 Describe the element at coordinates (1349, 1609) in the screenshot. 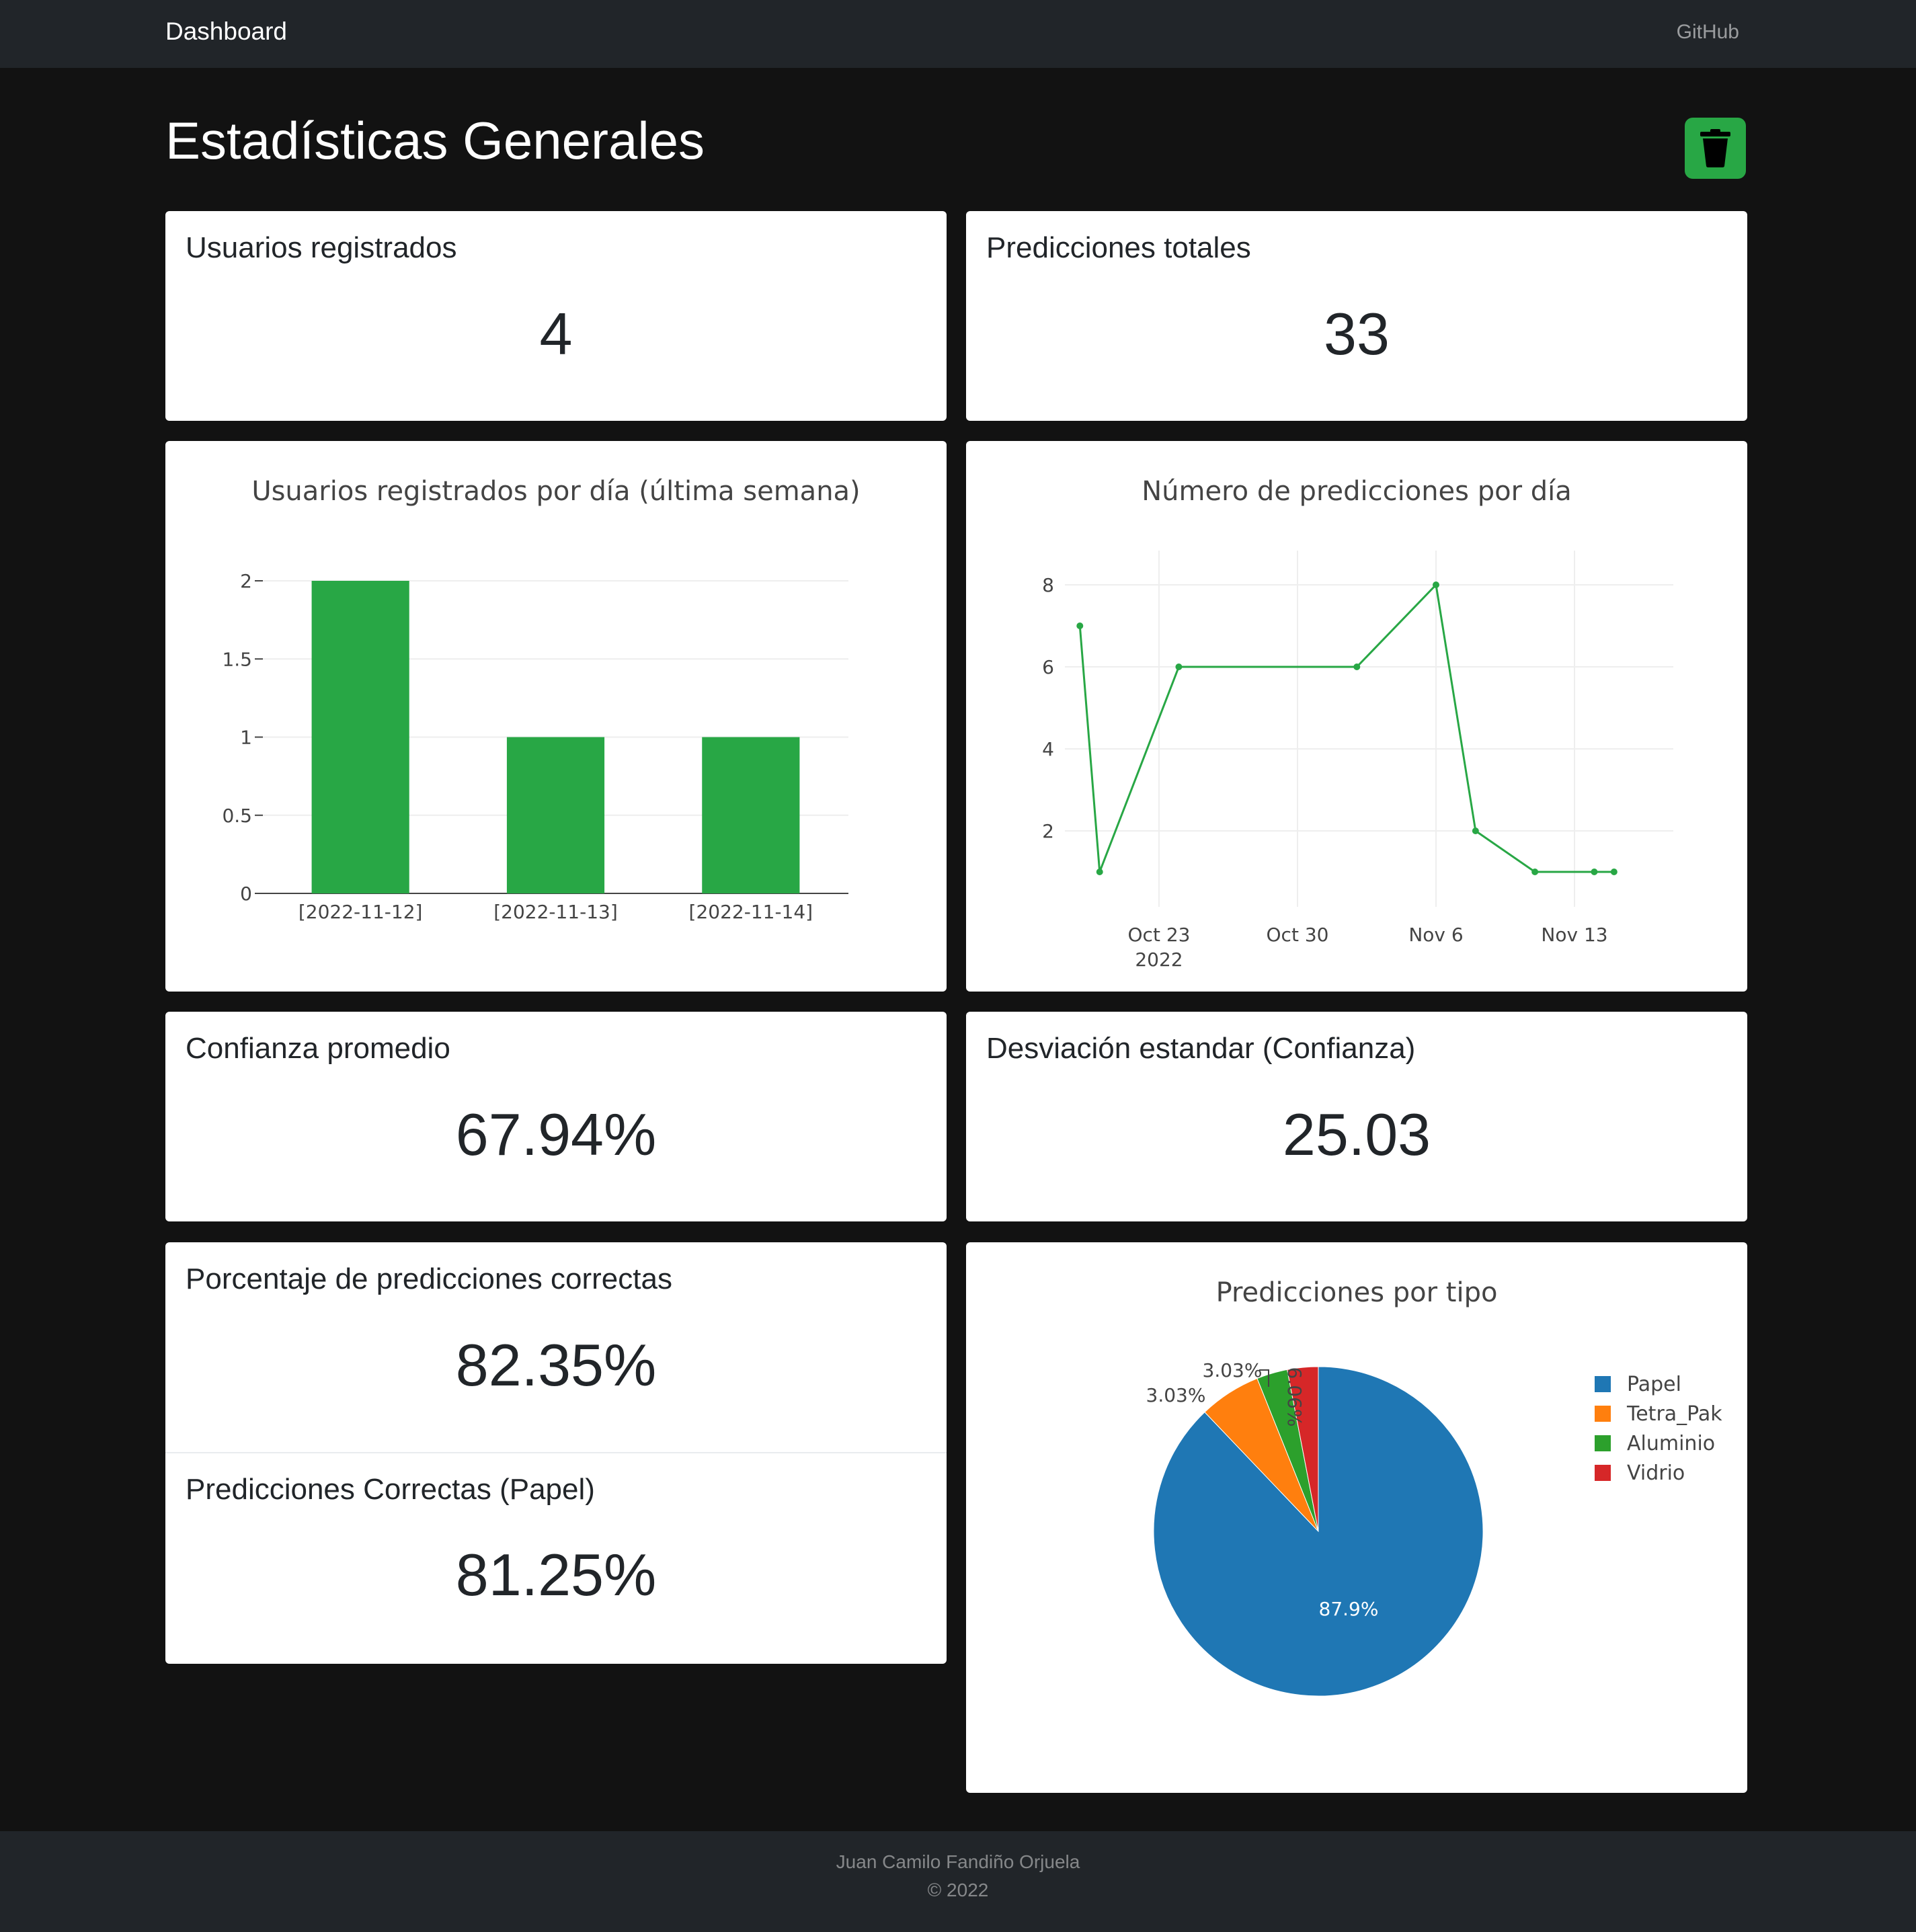

I see `slice-label: 87.9%` at that location.